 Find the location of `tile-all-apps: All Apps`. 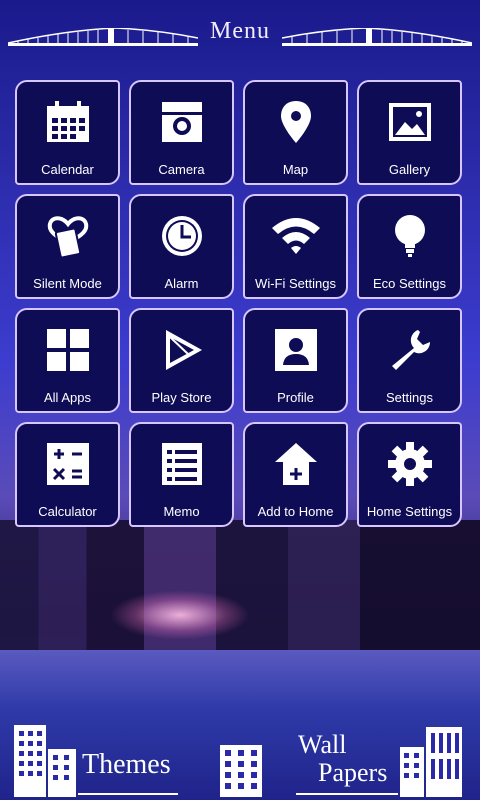

tile-all-apps: All Apps is located at coordinates (67, 360).